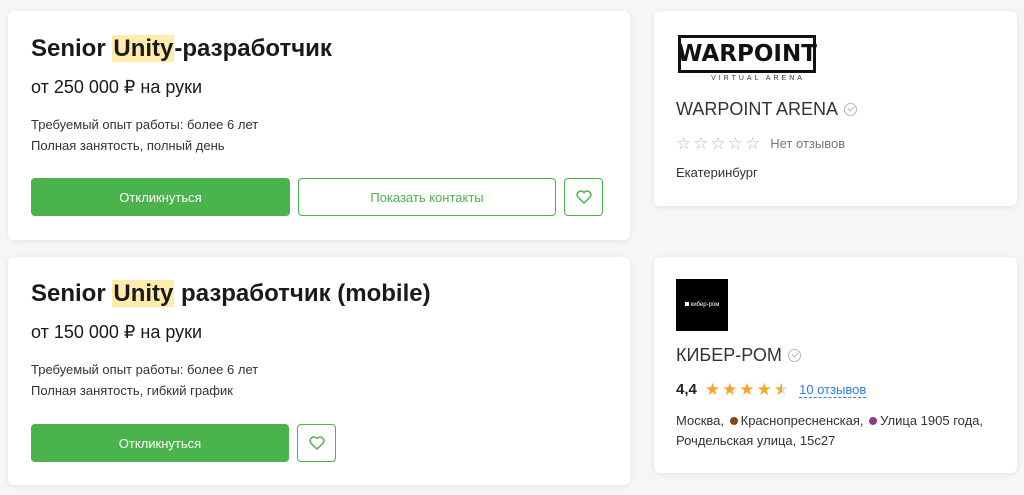  What do you see at coordinates (932, 420) in the screenshot?
I see `metro-station: Улица 1905 года,` at bounding box center [932, 420].